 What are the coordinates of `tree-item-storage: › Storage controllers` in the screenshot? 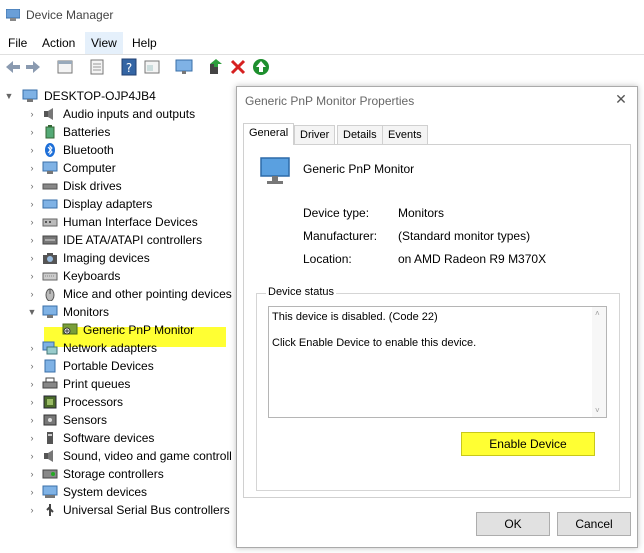 It's located at (120, 474).